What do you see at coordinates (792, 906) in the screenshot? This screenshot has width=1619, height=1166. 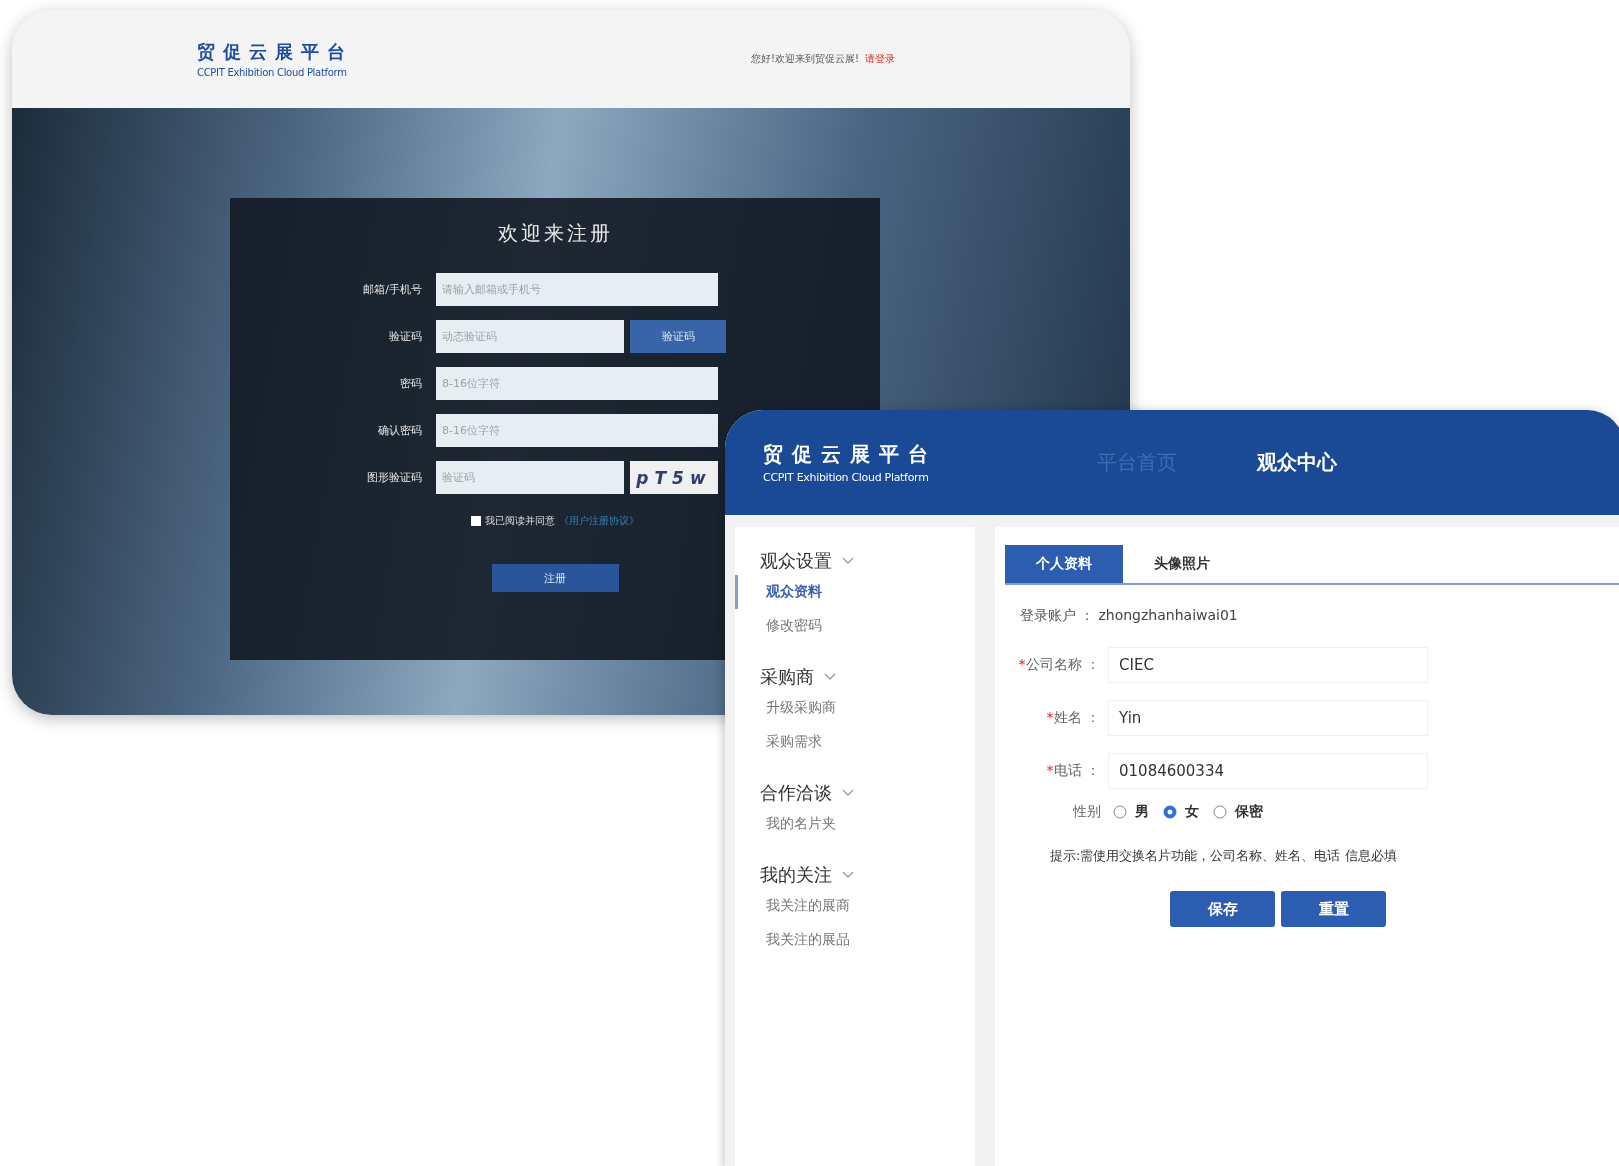 I see `sidebar-item: 我关注的展商` at bounding box center [792, 906].